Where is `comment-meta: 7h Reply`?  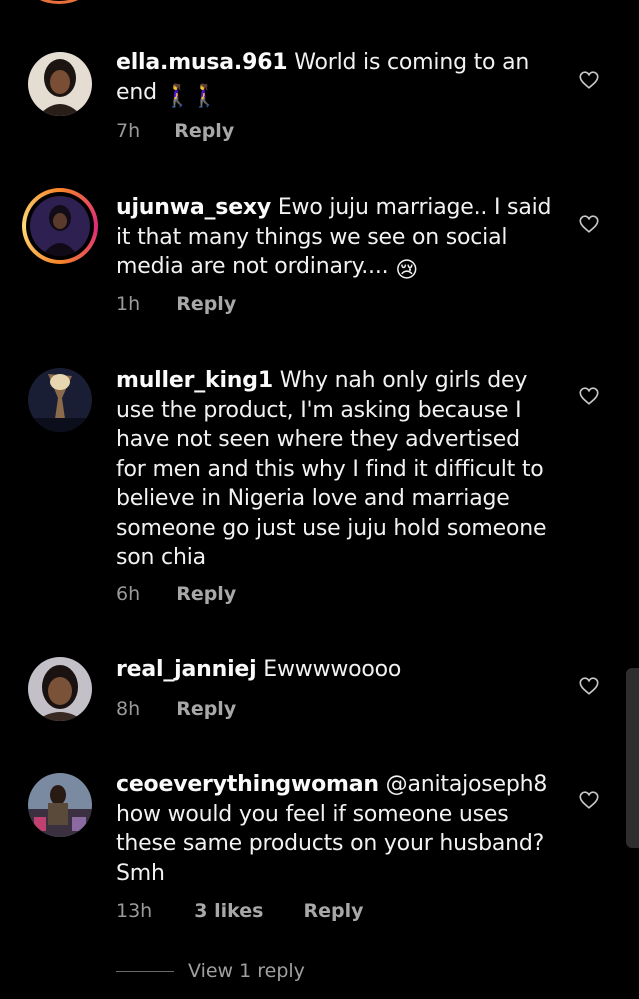
comment-meta: 7h Reply is located at coordinates (175, 131).